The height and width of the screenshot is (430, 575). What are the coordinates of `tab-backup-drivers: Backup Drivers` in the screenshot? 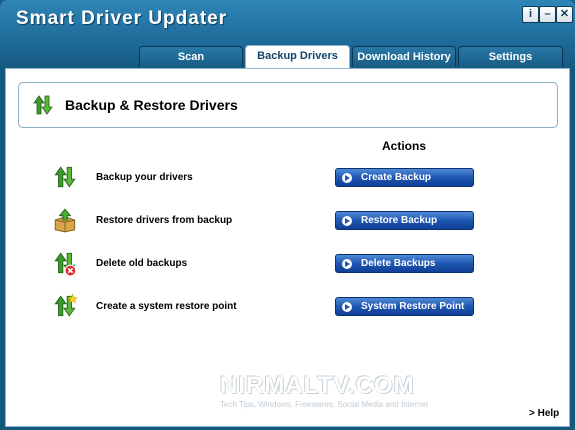 It's located at (297, 57).